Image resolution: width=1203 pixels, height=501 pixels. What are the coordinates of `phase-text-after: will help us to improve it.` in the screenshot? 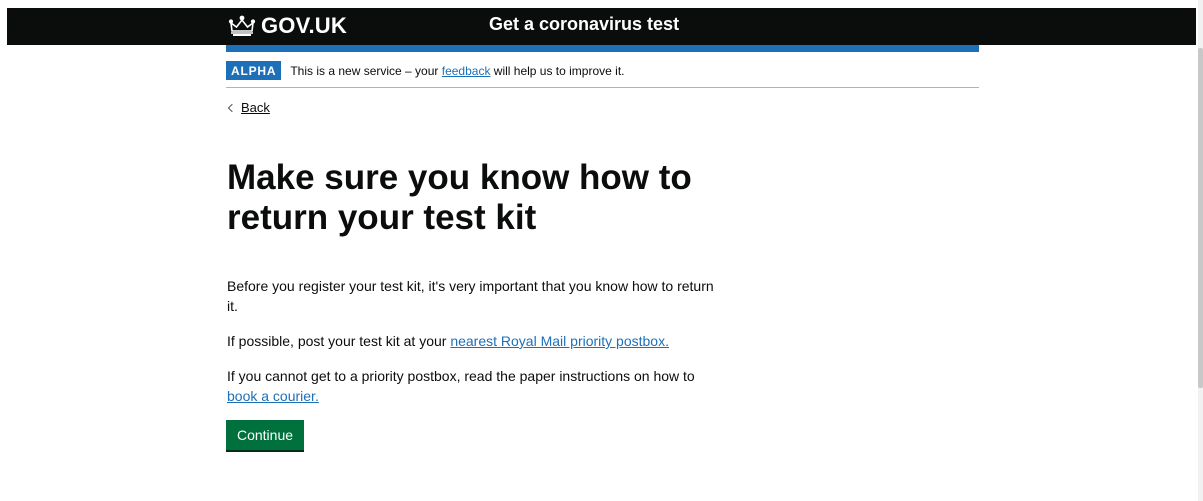 It's located at (557, 70).